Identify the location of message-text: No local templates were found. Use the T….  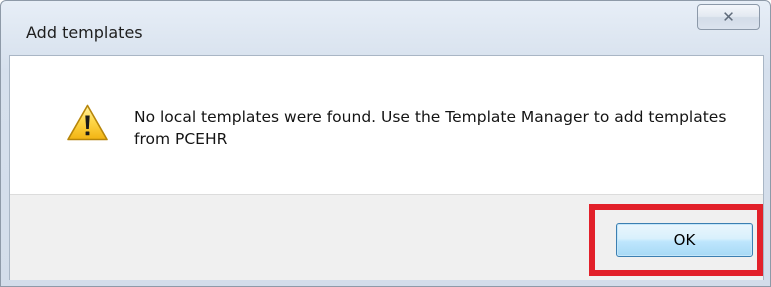
(430, 128).